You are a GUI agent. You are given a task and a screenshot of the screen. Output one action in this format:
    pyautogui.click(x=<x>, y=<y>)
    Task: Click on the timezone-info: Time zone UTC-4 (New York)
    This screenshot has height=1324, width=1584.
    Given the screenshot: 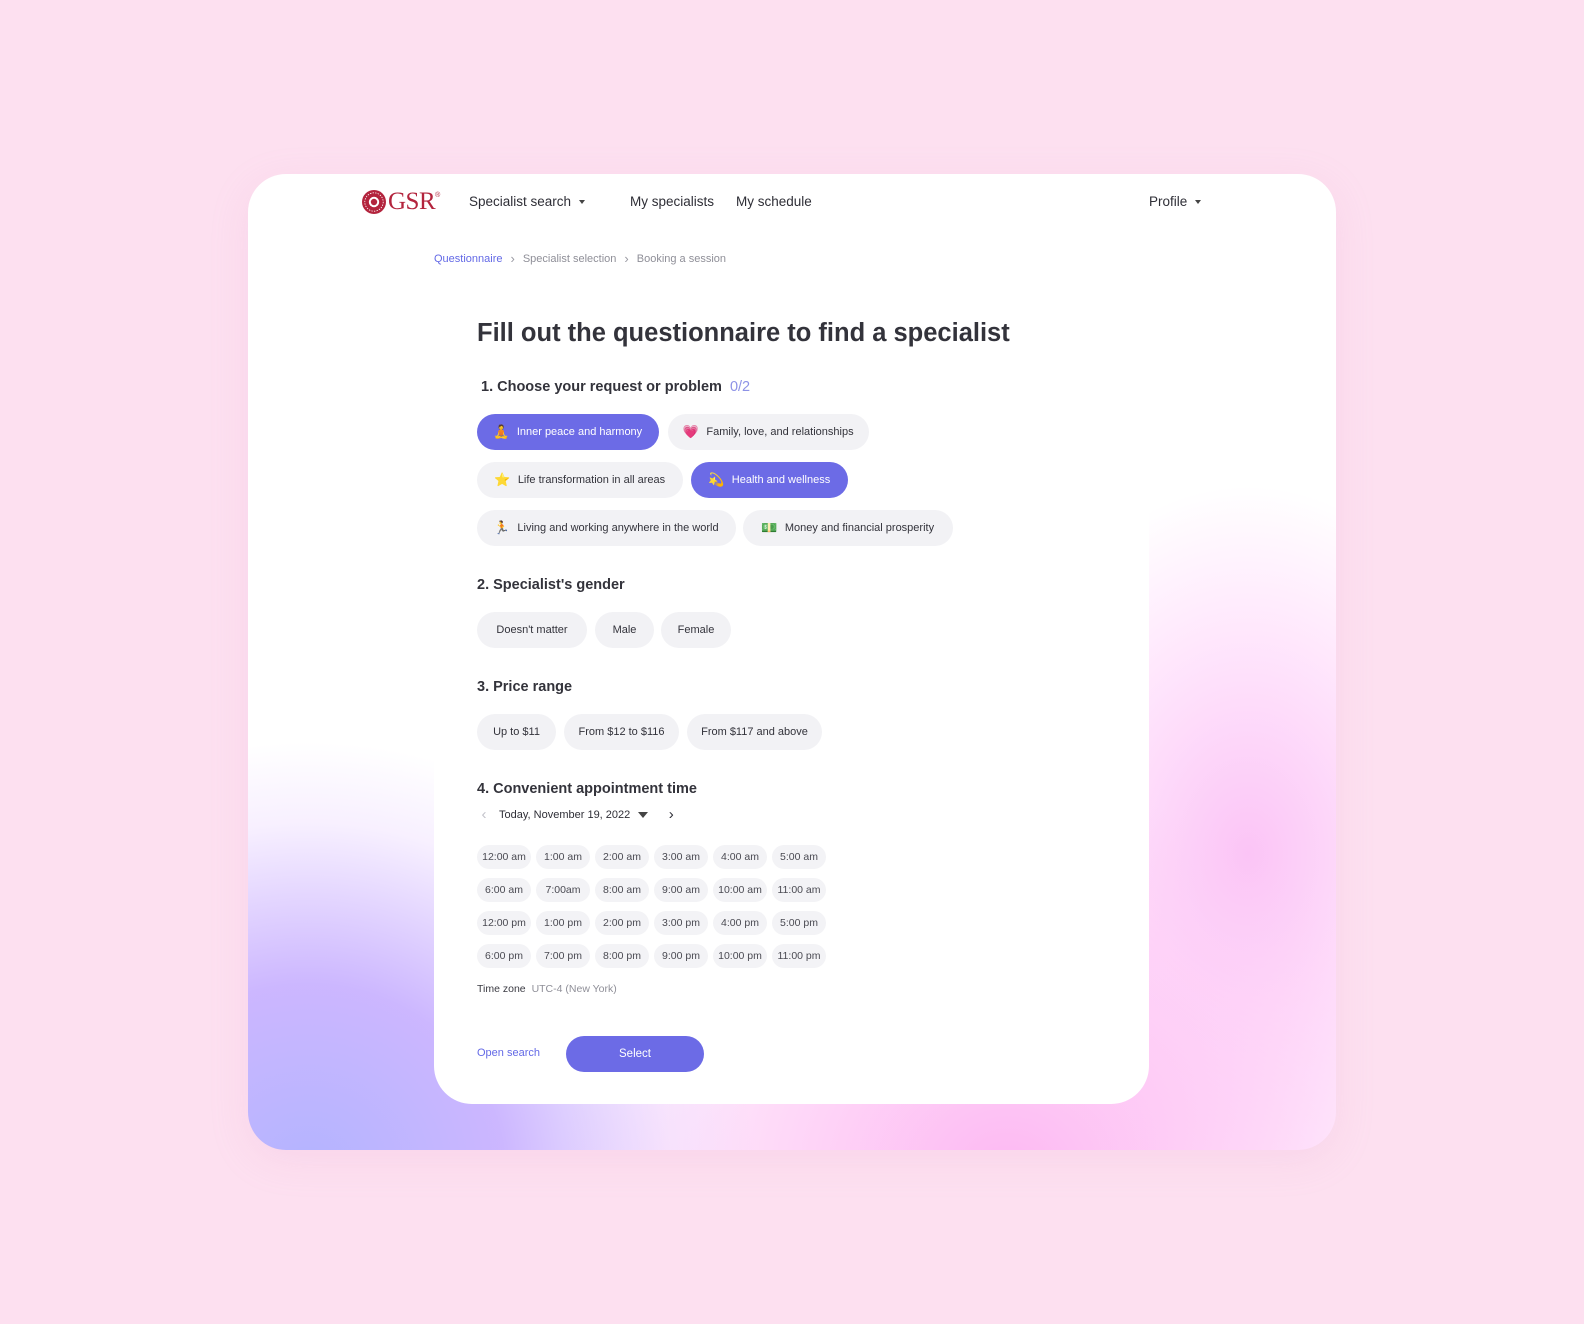 What is the action you would take?
    pyautogui.click(x=547, y=989)
    